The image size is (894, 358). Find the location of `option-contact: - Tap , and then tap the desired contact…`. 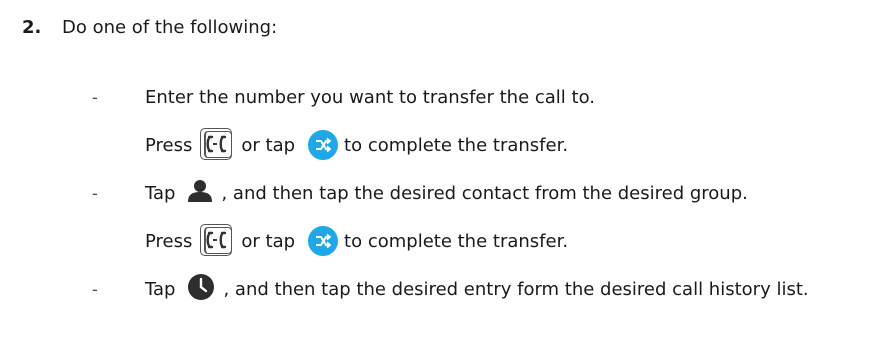

option-contact: - Tap , and then tap the desired contact… is located at coordinates (447, 193).